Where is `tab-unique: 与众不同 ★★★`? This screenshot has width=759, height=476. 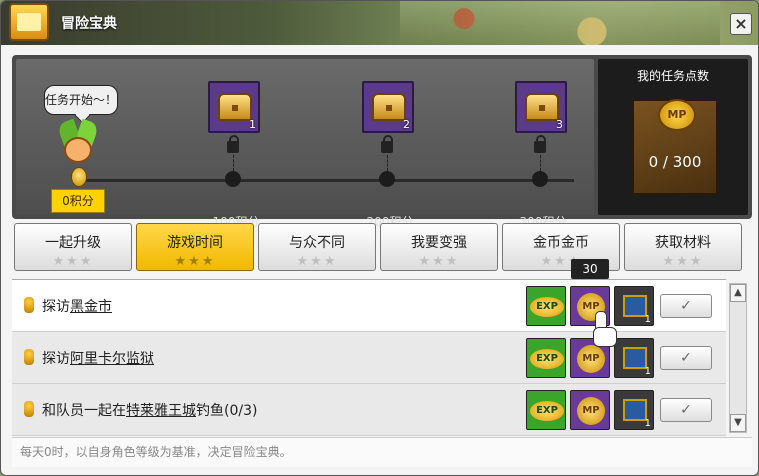 tab-unique: 与众不同 ★★★ is located at coordinates (317, 247).